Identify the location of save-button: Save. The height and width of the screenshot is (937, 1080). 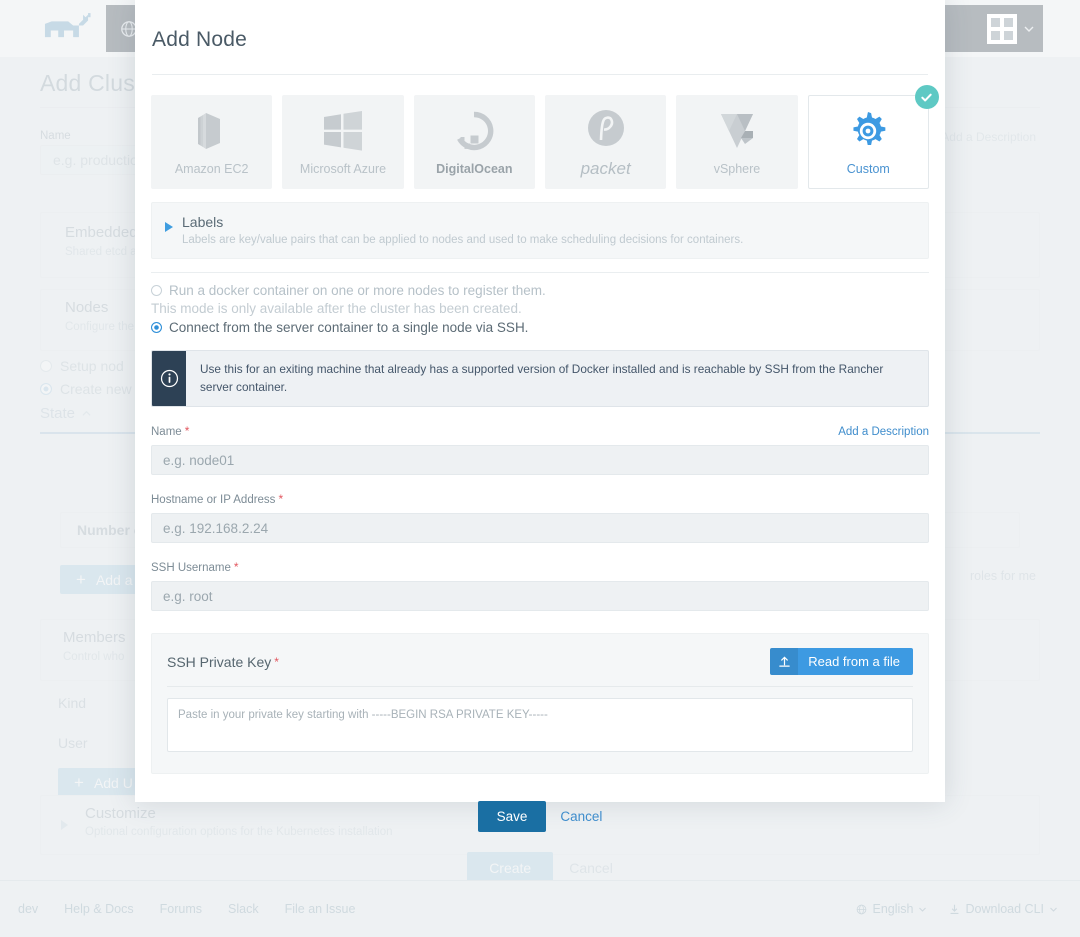
(512, 817).